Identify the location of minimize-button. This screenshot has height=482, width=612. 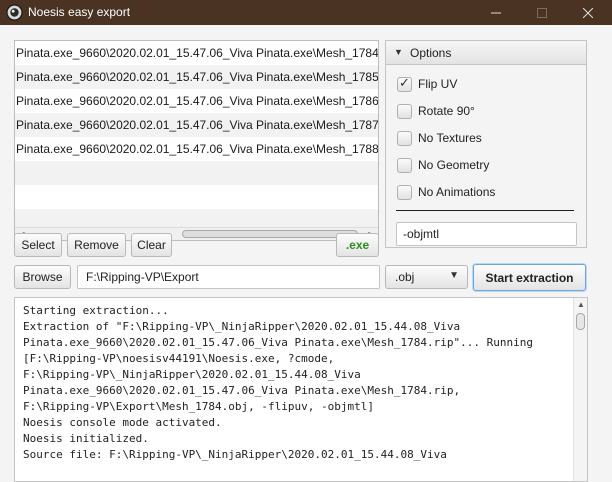
(496, 12).